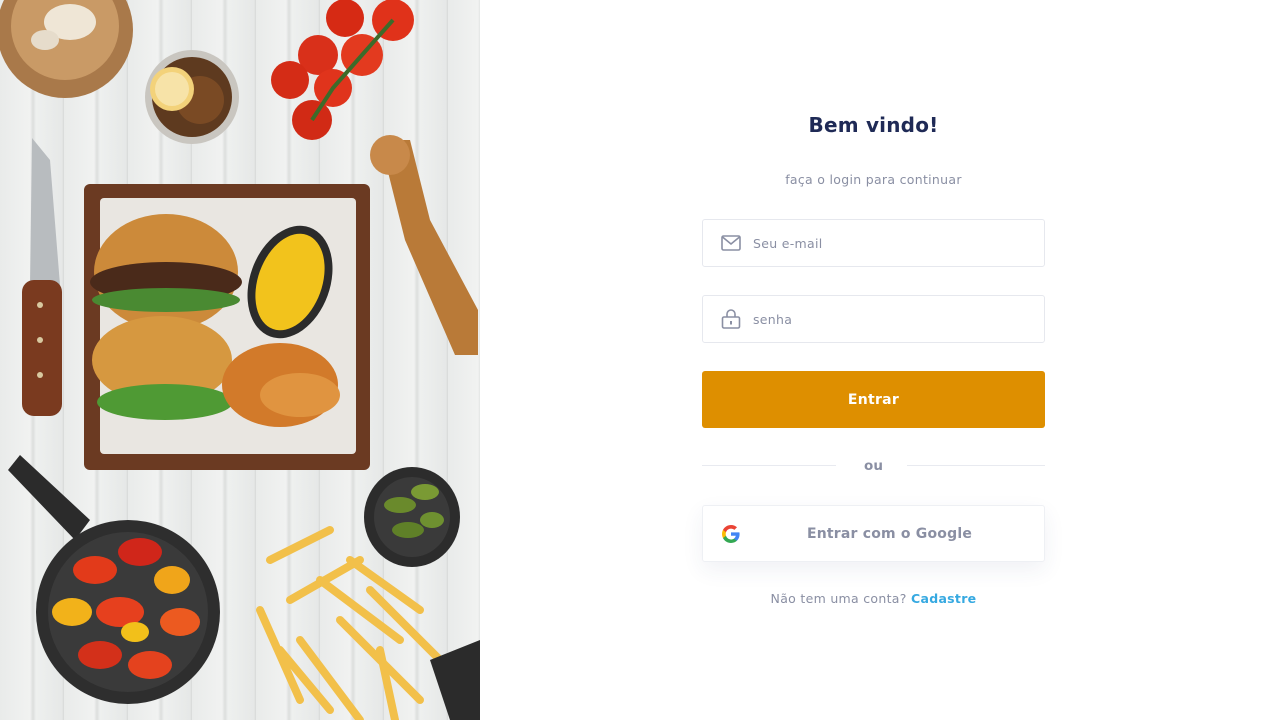 The height and width of the screenshot is (720, 1280). I want to click on submit-button: Entrar, so click(873, 399).